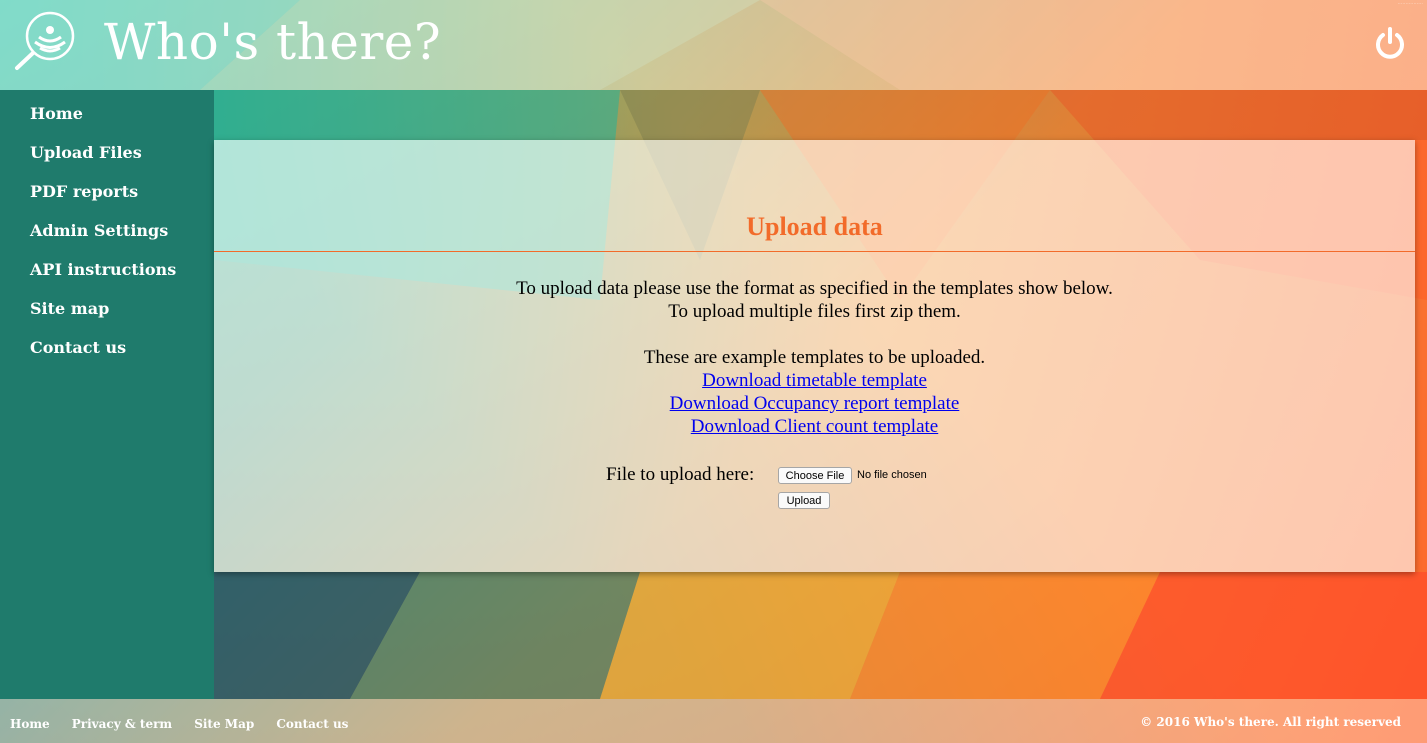 This screenshot has width=1427, height=743. Describe the element at coordinates (107, 304) in the screenshot. I see `sidebar-item-site-map: Site map` at that location.